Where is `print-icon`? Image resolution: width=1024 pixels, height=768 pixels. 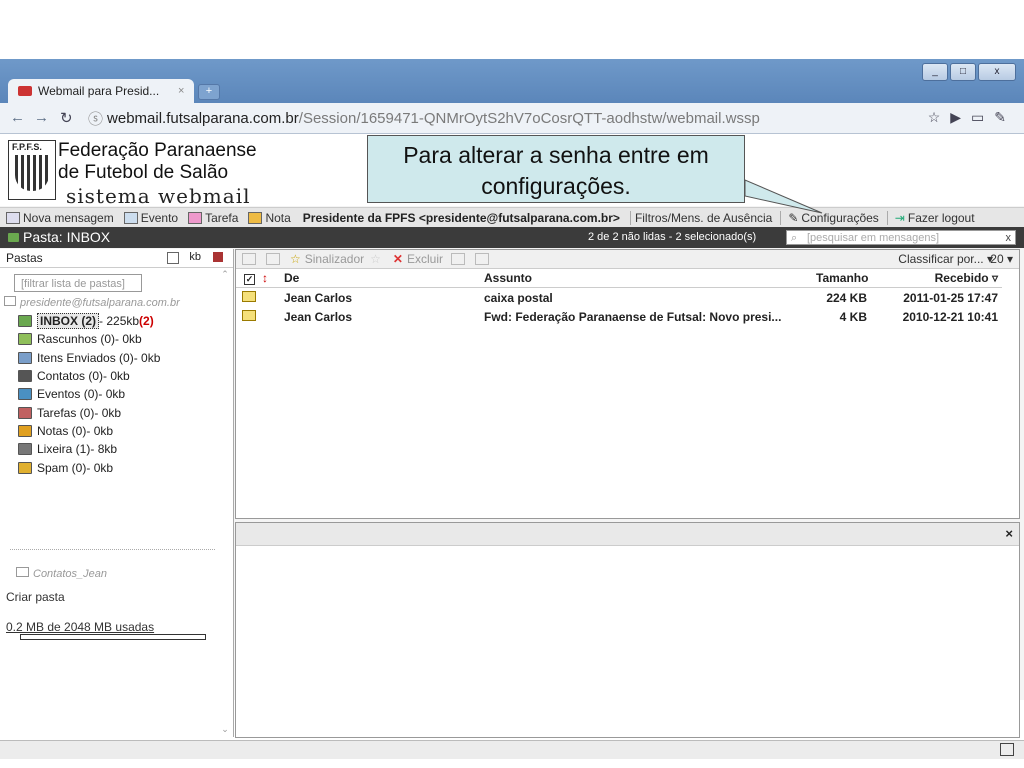
print-icon is located at coordinates (249, 259).